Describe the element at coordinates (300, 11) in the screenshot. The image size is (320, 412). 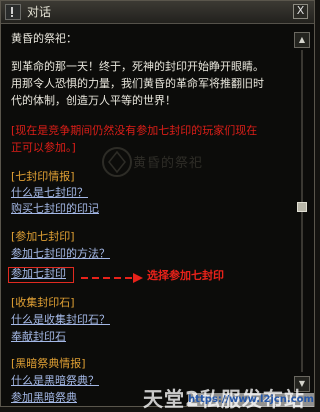
I see `close-button: X` at that location.